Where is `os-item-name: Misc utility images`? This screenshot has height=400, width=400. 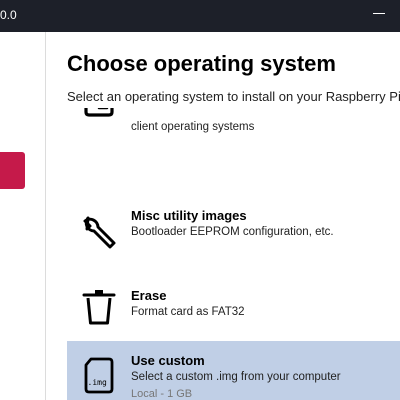 os-item-name: Misc utility images is located at coordinates (189, 215).